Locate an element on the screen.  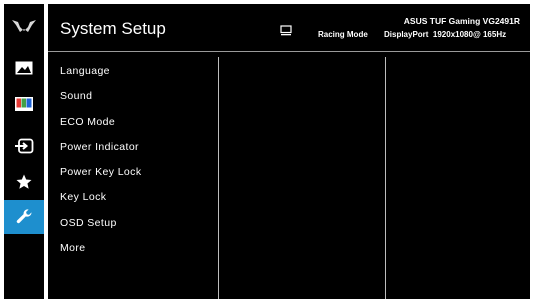
menu-item-more: More is located at coordinates (100, 253).